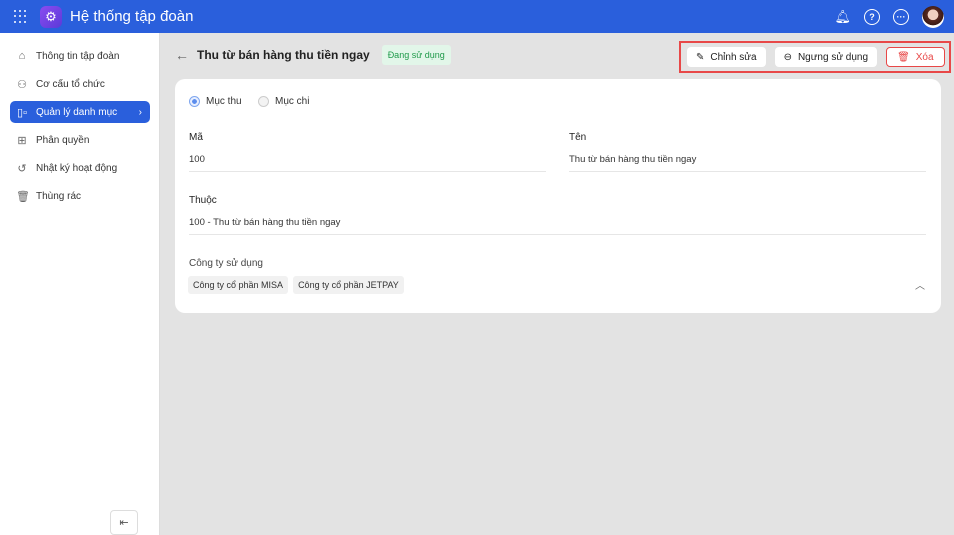  What do you see at coordinates (140, 112) in the screenshot?
I see `chevron-right-icon: ›` at bounding box center [140, 112].